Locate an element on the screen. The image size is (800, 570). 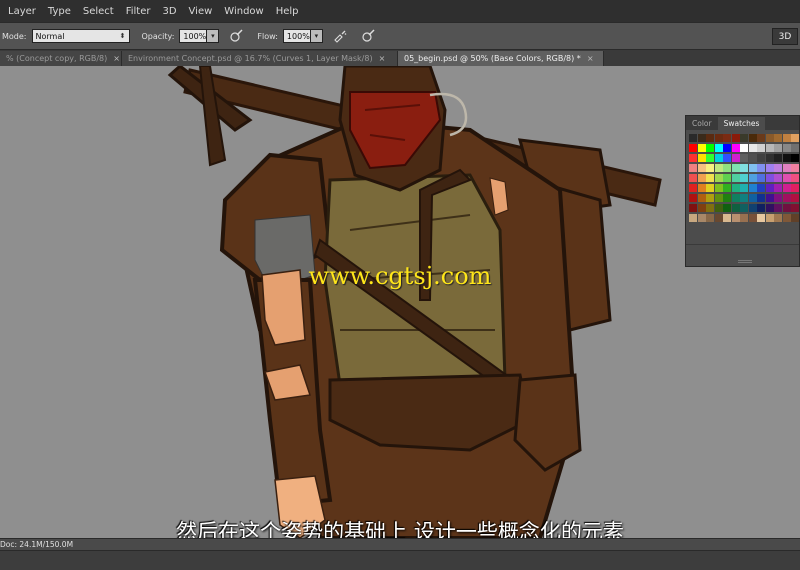
doc-size-readout: Doc: 24.1M/150.0M is located at coordinates (36, 544).